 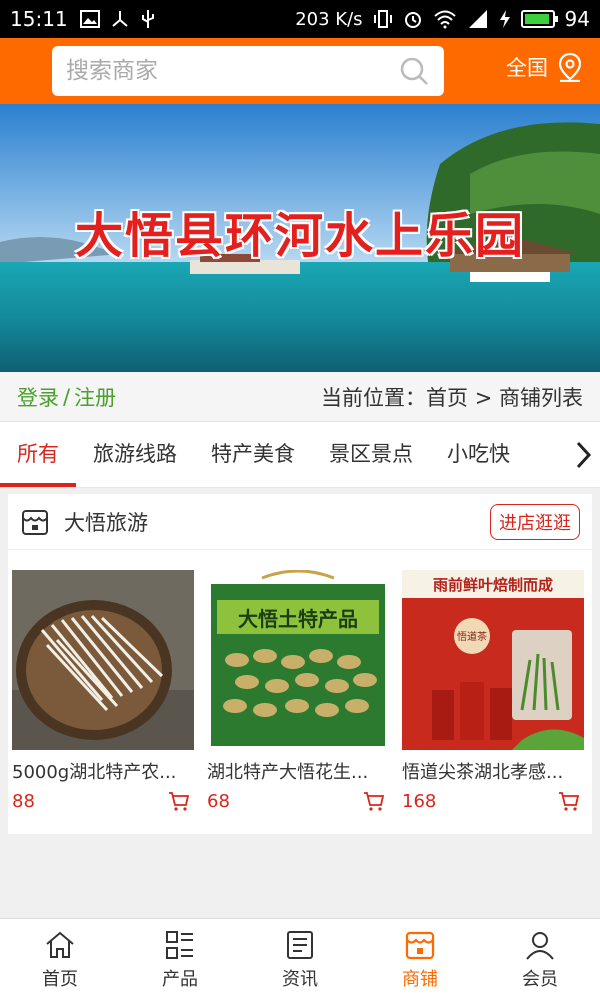 I want to click on list-icon, so click(x=179, y=944).